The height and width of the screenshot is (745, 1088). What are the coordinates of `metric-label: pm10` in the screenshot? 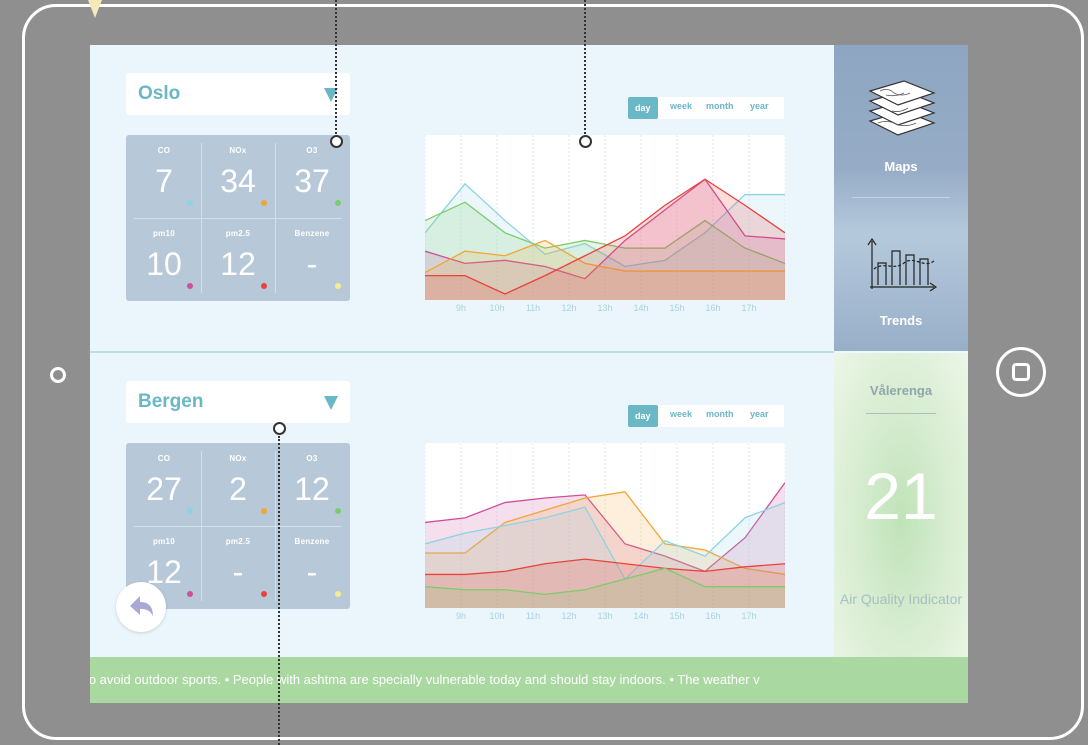 It's located at (164, 233).